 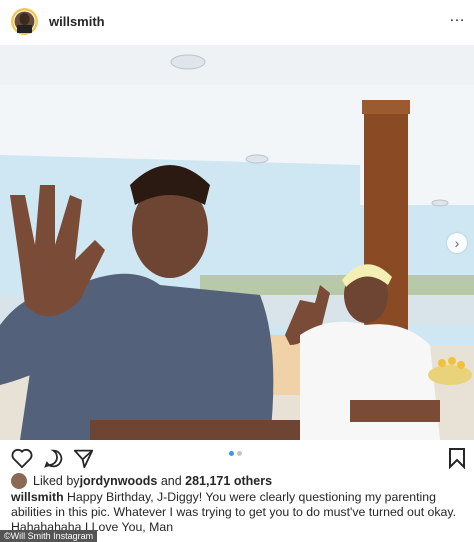 I want to click on likes-mid: and, so click(x=171, y=481).